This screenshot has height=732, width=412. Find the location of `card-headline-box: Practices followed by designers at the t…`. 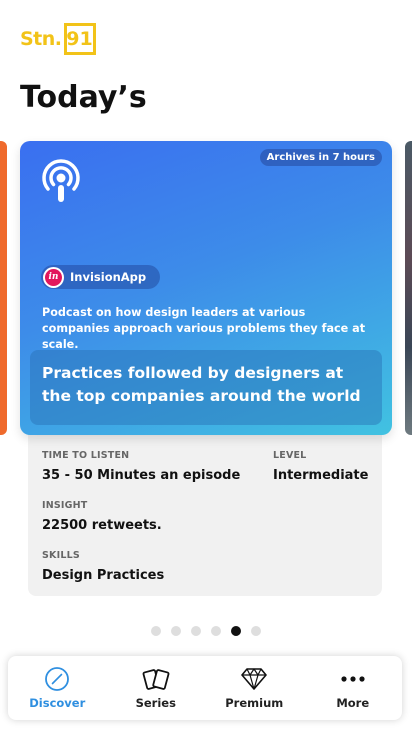

card-headline-box: Practices followed by designers at the t… is located at coordinates (206, 387).